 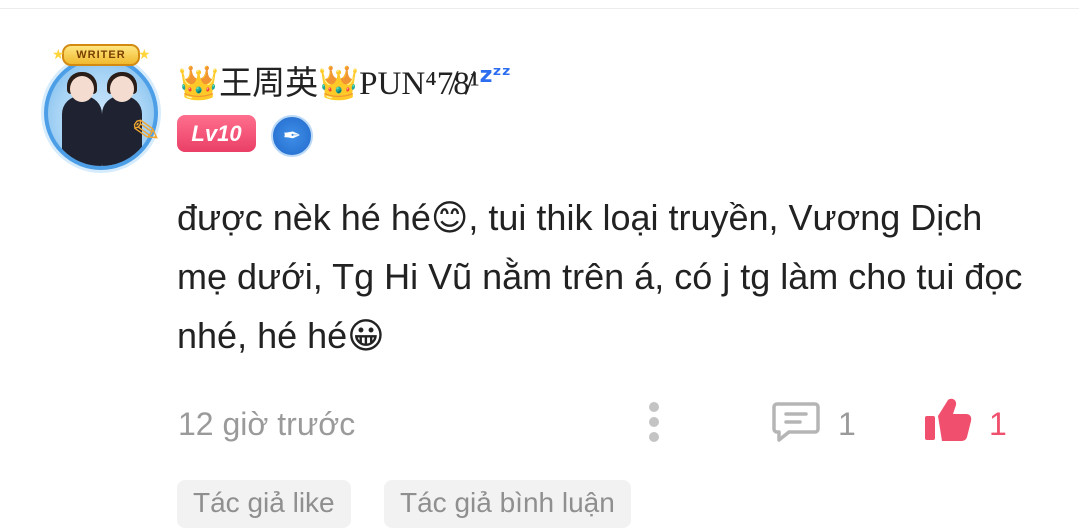 I want to click on like-count: 1, so click(x=998, y=424).